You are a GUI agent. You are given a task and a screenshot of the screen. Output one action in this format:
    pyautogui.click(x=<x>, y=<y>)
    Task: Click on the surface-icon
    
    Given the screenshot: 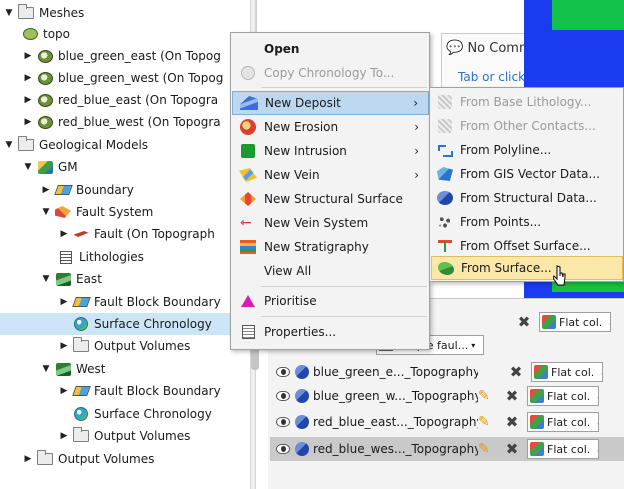 What is the action you would take?
    pyautogui.click(x=446, y=268)
    